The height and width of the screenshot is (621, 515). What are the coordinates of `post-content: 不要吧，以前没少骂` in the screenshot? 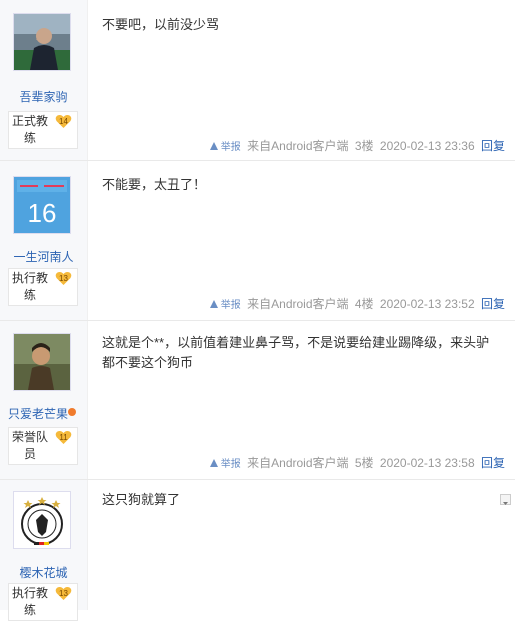 It's located at (161, 24).